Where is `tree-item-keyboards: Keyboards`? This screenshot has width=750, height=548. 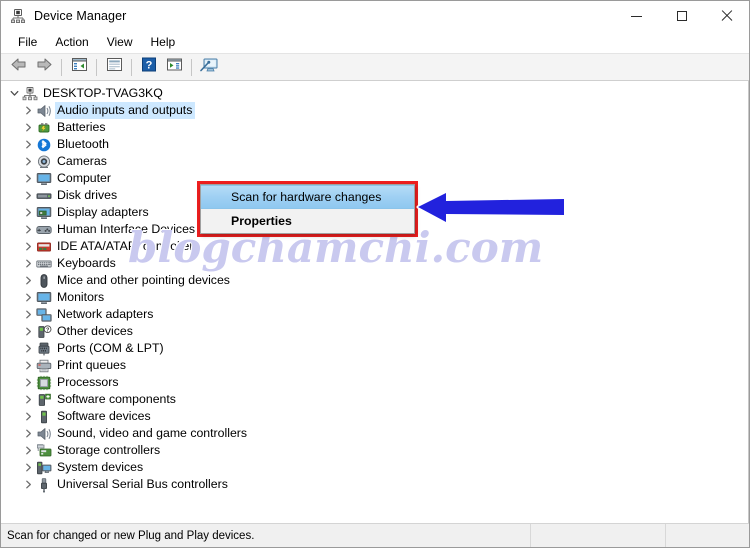 tree-item-keyboards: Keyboards is located at coordinates (374, 263).